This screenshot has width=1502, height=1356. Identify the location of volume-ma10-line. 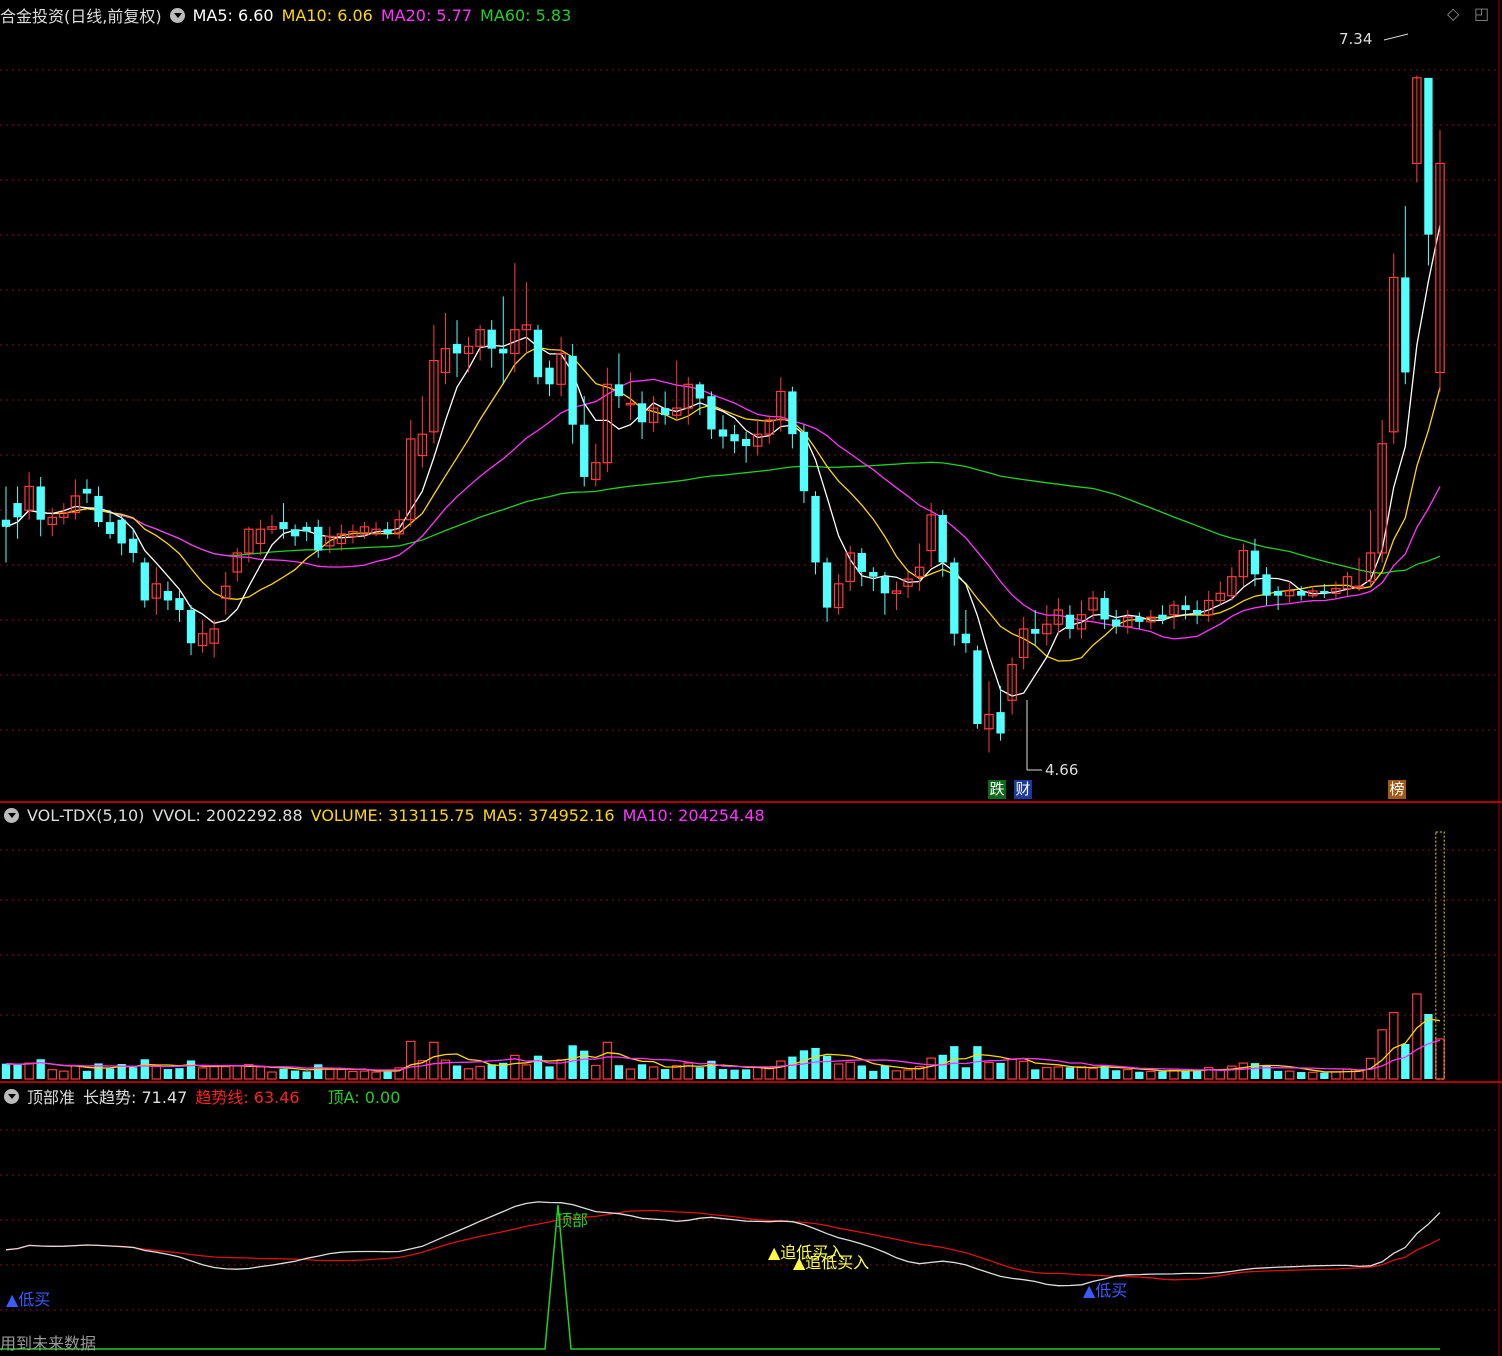
(723, 1055).